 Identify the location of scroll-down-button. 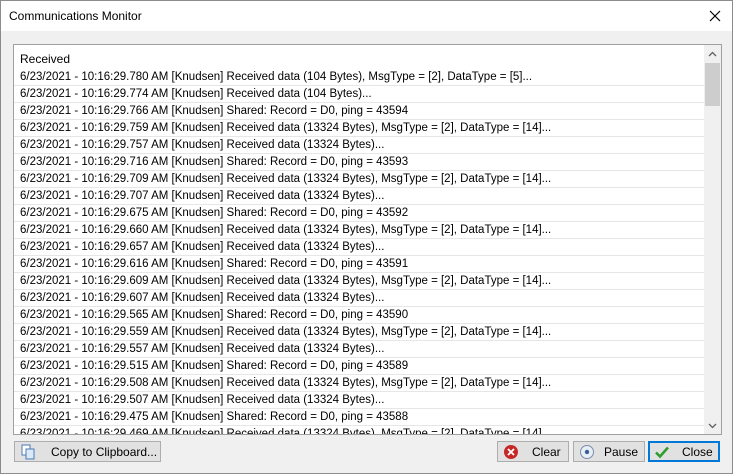
(712, 425).